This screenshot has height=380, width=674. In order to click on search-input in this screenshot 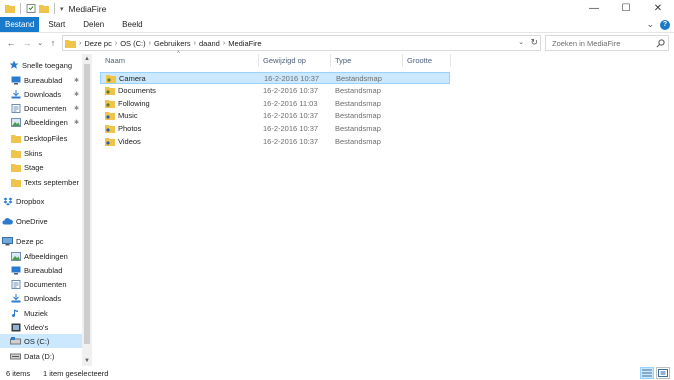, I will do `click(602, 43)`.